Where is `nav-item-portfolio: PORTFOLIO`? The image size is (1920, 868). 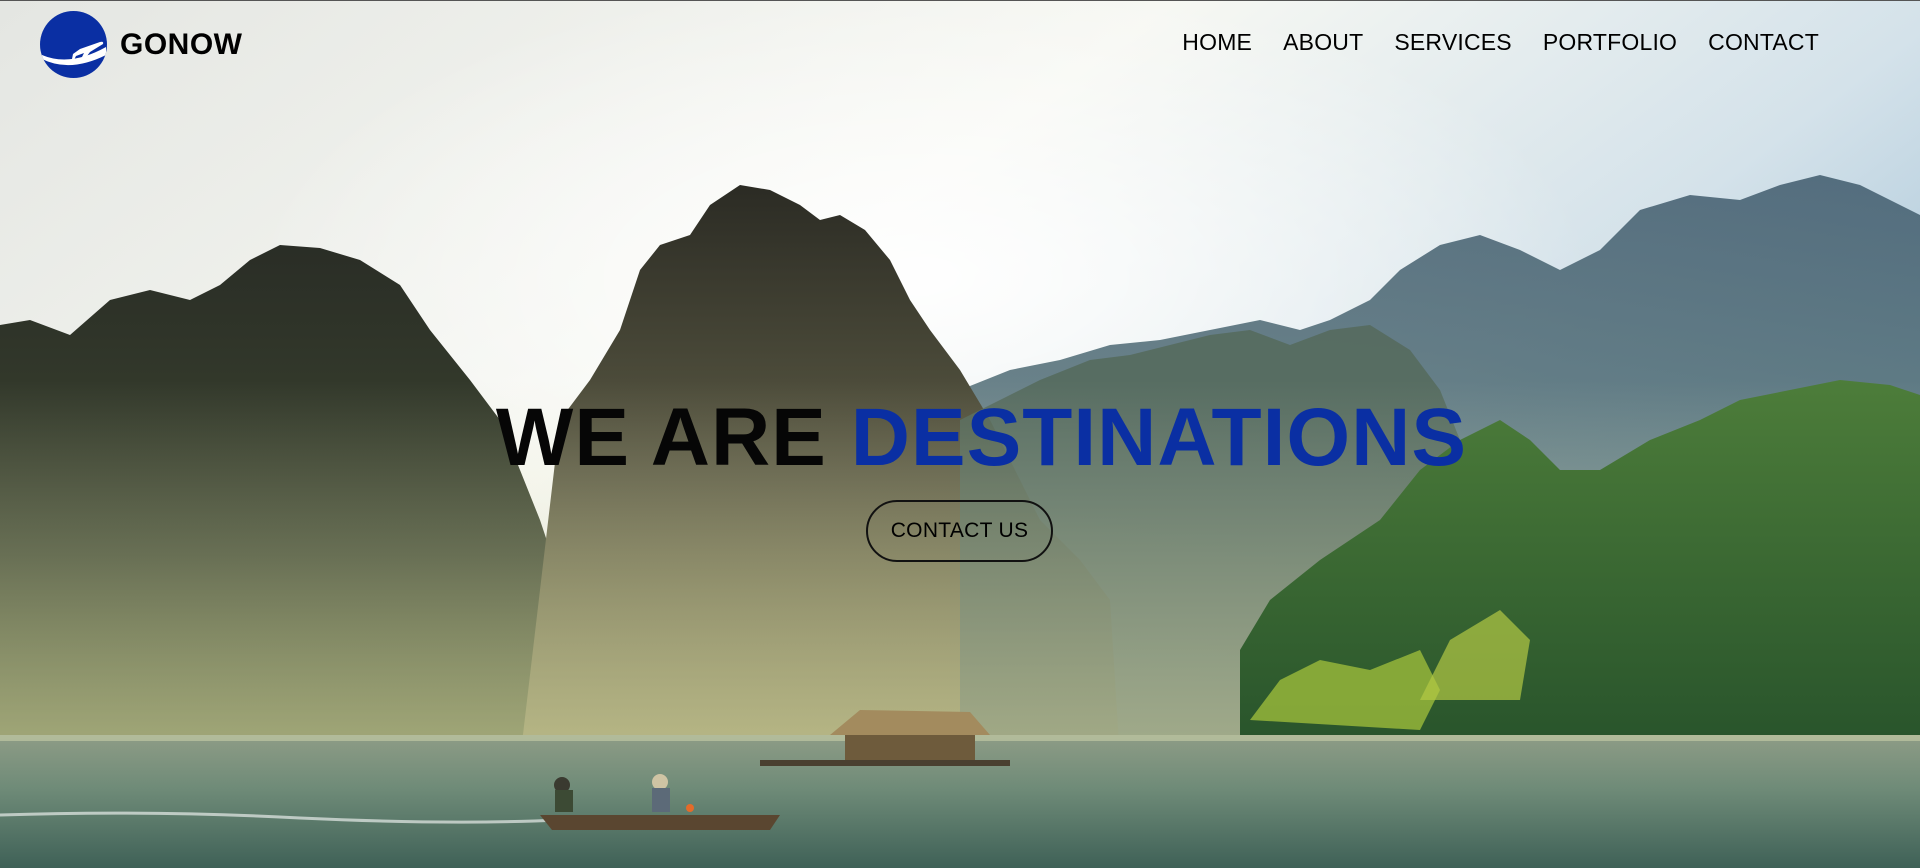 nav-item-portfolio: PORTFOLIO is located at coordinates (1610, 42).